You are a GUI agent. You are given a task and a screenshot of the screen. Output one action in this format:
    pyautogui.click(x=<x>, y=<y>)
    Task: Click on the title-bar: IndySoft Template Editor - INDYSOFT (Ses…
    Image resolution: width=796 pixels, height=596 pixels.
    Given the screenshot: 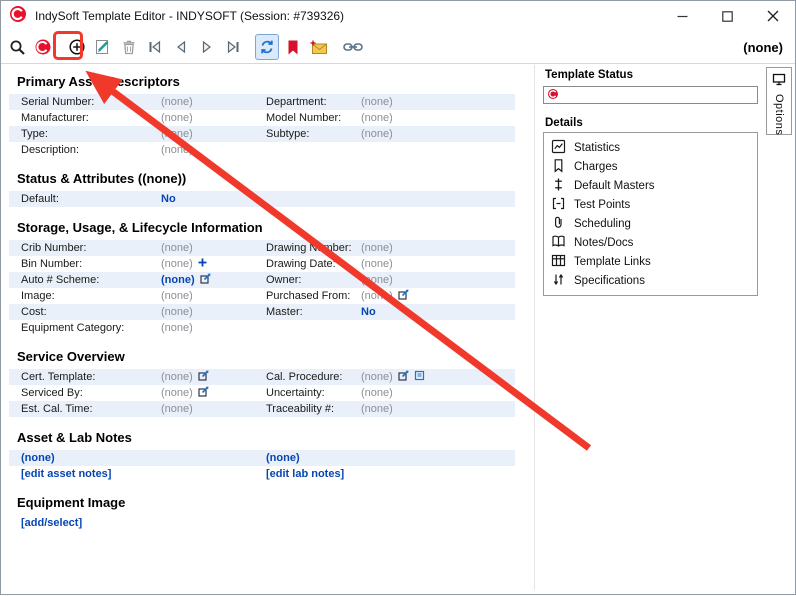 What is the action you would take?
    pyautogui.click(x=398, y=16)
    